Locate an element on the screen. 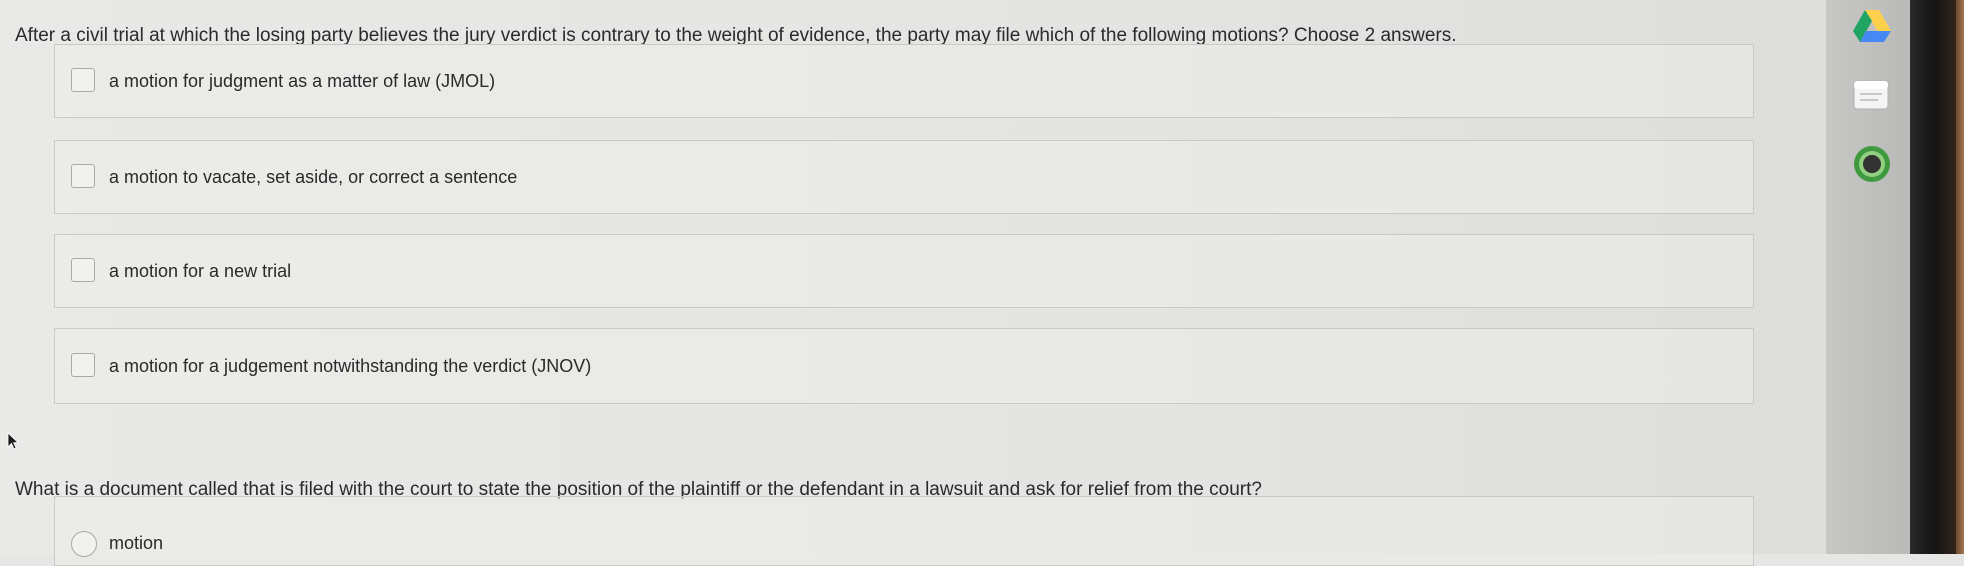  radio-button is located at coordinates (84, 544).